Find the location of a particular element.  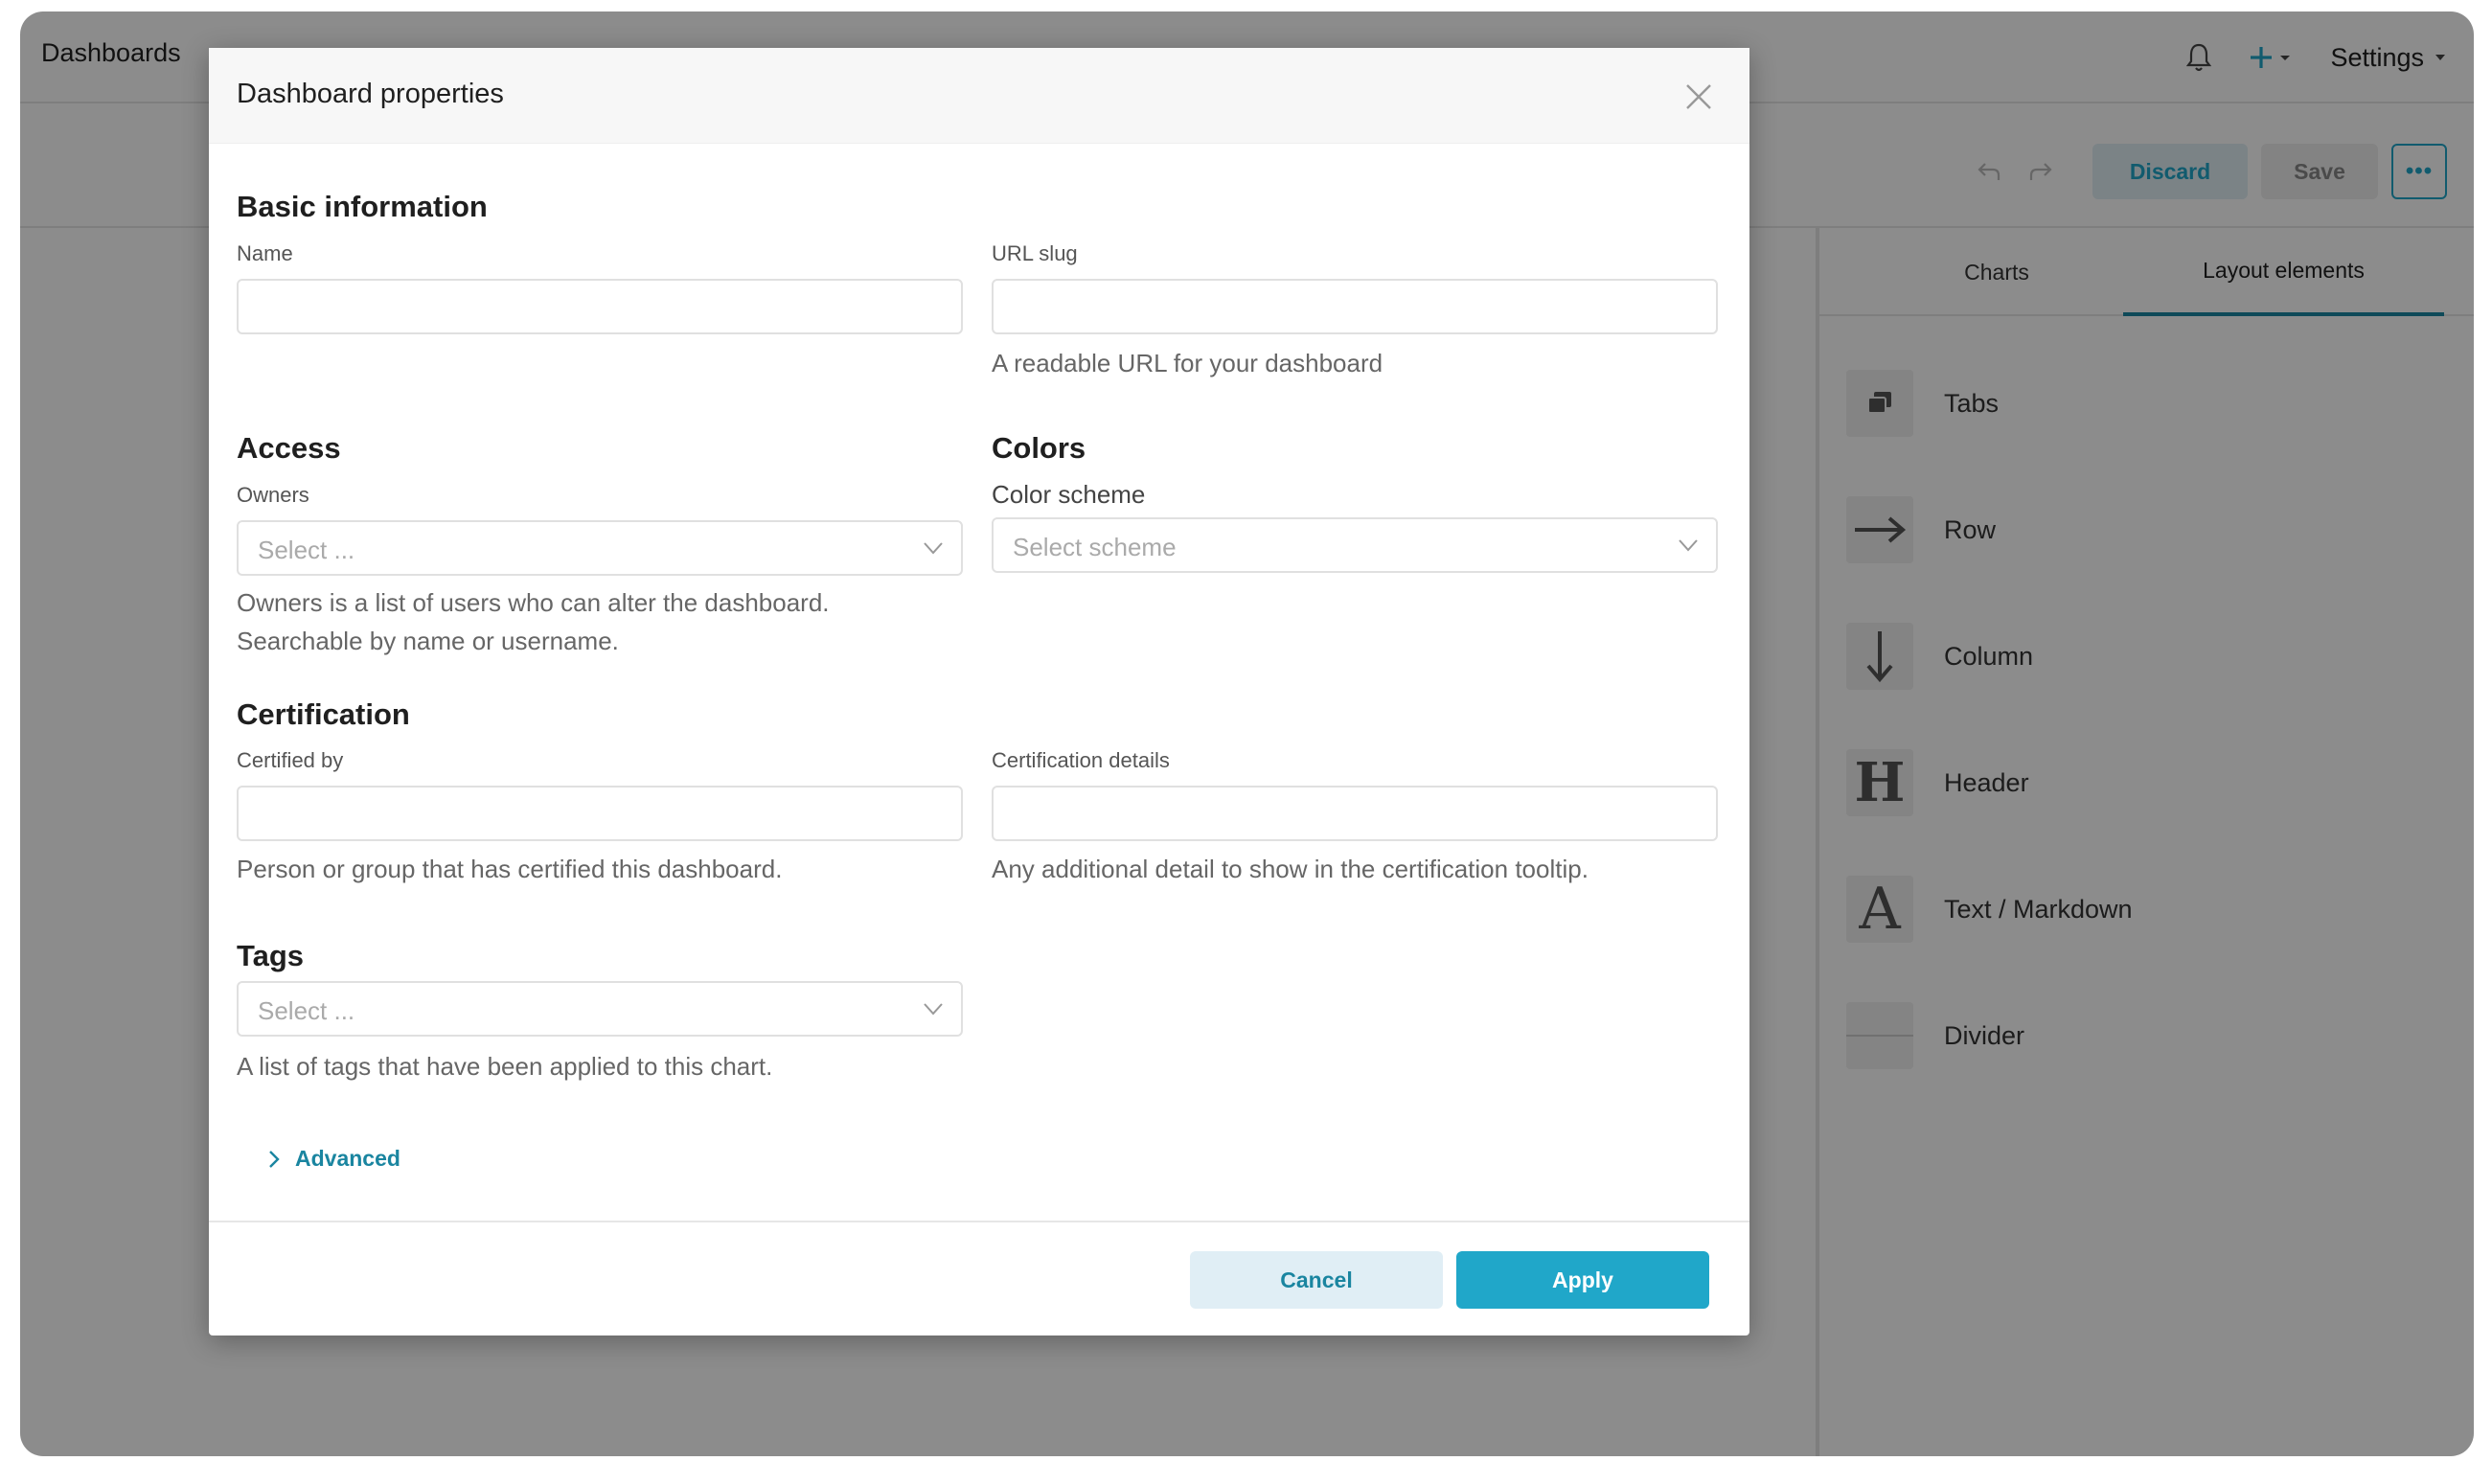

name-label: Name is located at coordinates (265, 253).